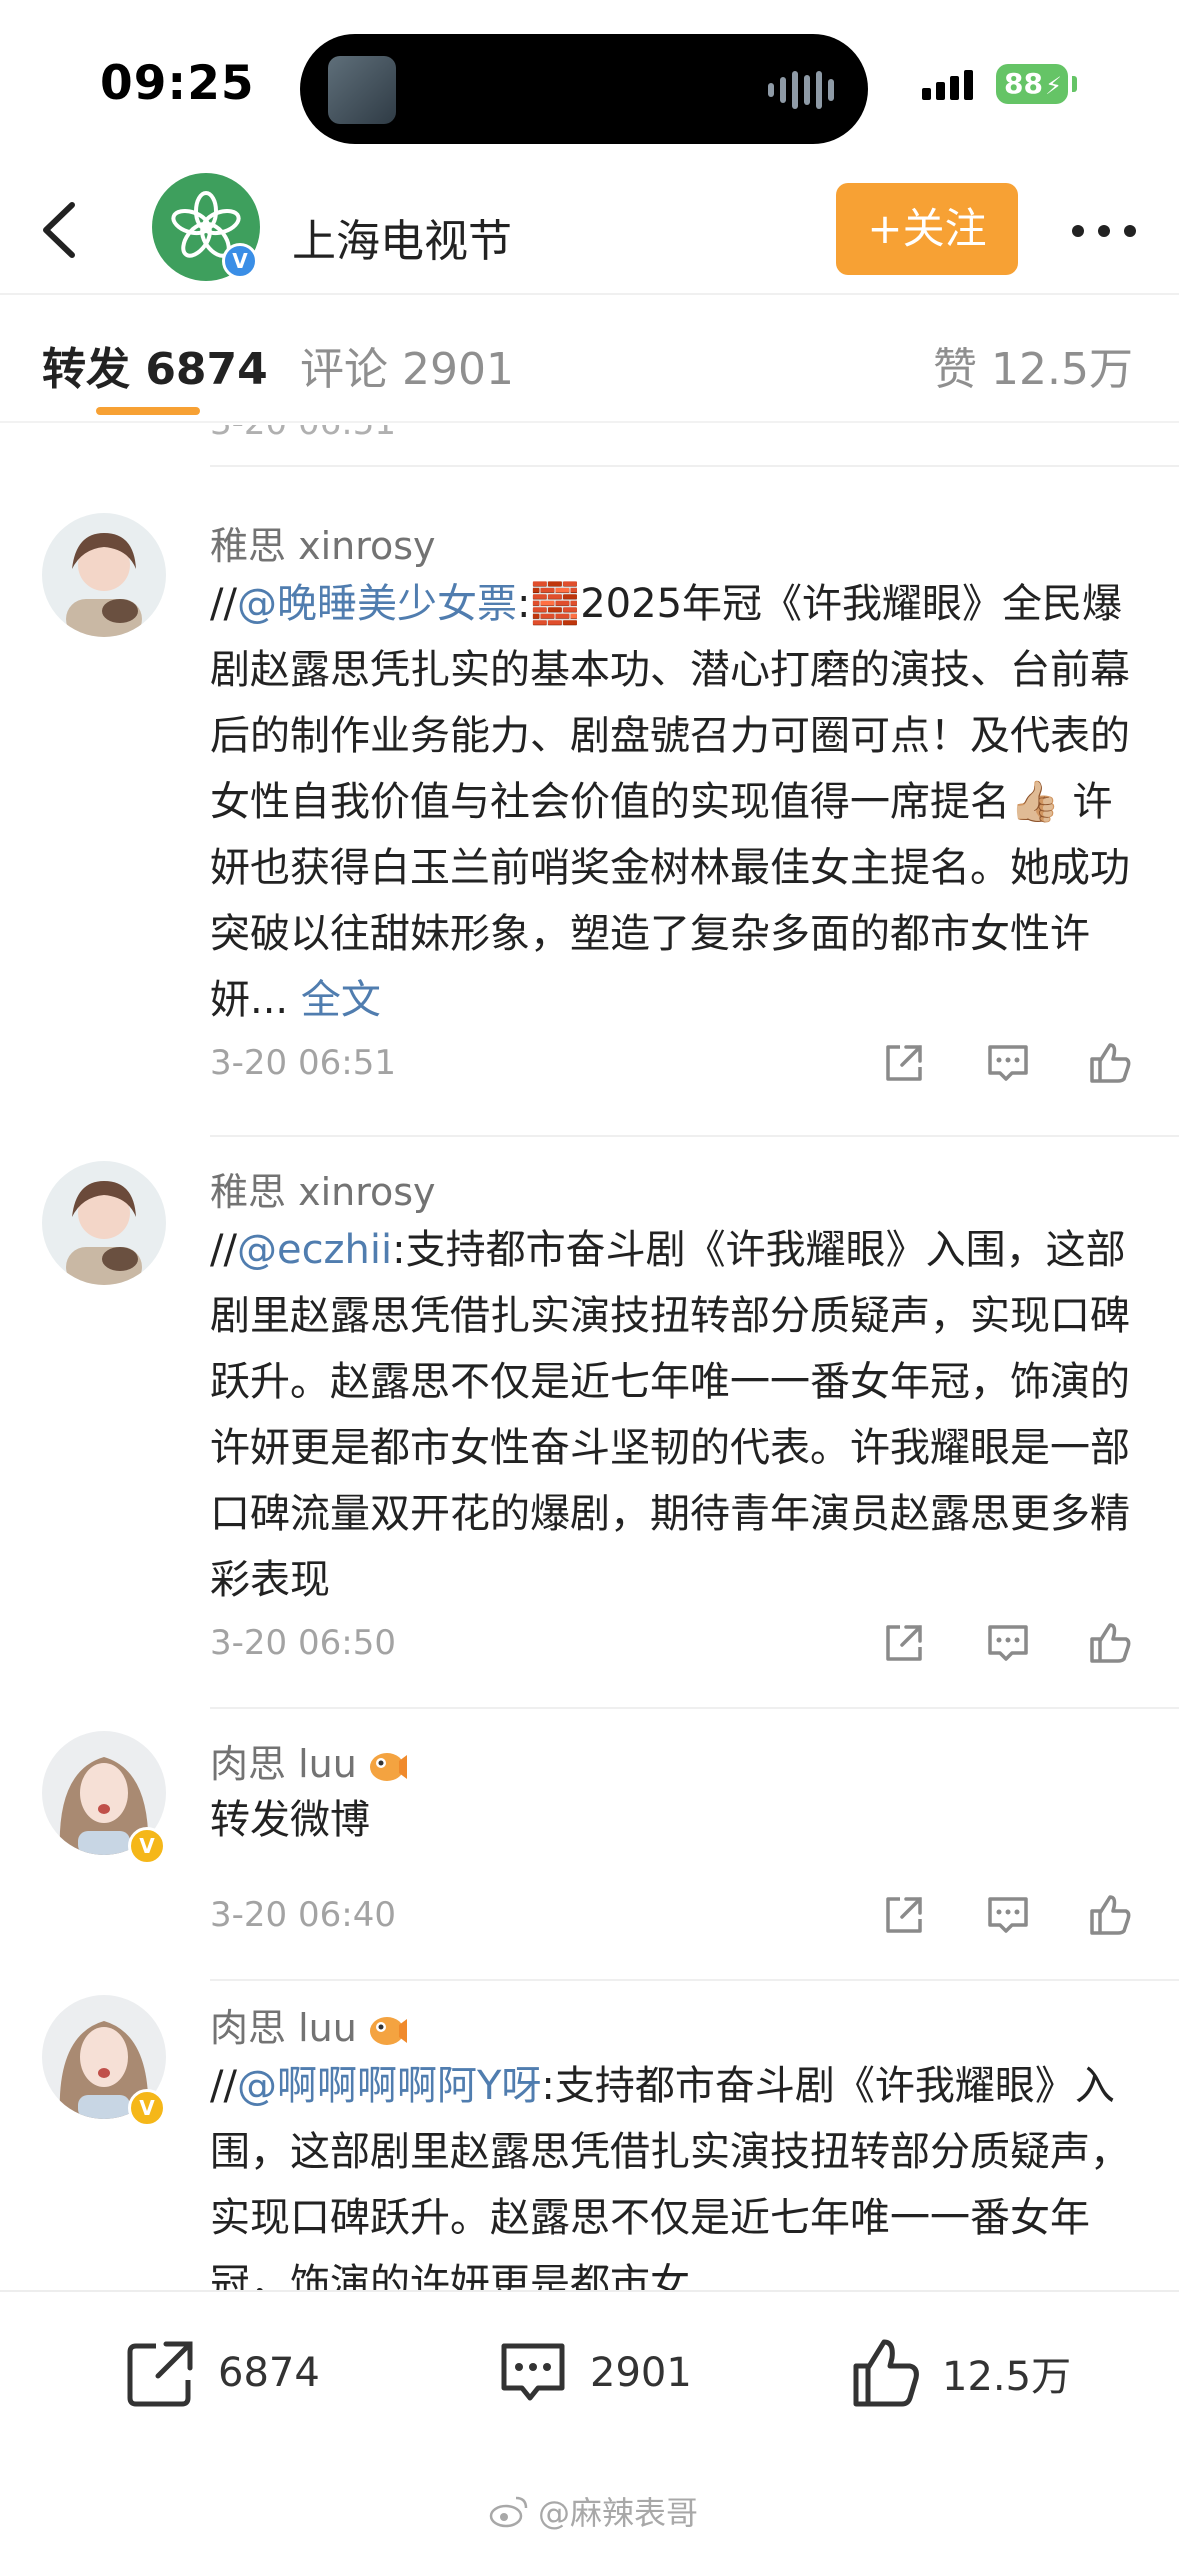  I want to click on bottom-action-bar: 6874 2901 12.5万 @麻辣表哥, so click(589, 2423).